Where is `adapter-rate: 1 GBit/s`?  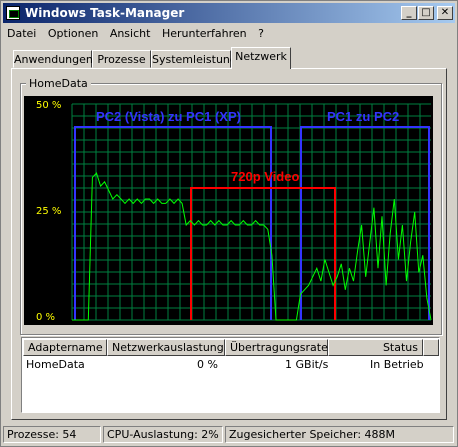
adapter-rate: 1 GBit/s is located at coordinates (307, 364).